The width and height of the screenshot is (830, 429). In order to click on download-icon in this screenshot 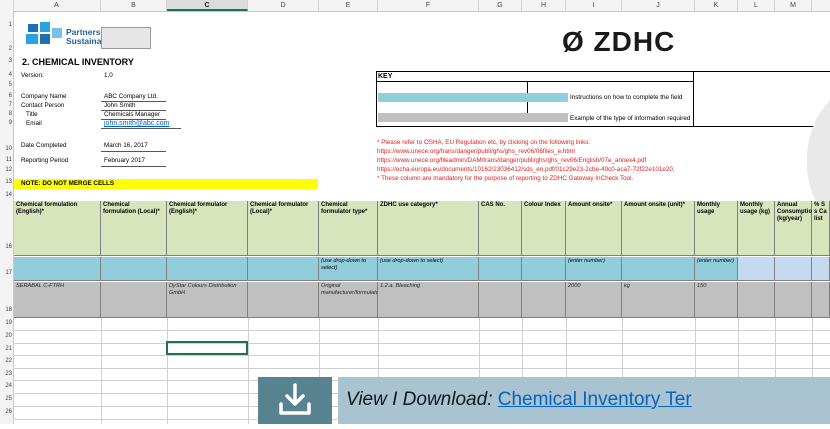, I will do `click(295, 399)`.